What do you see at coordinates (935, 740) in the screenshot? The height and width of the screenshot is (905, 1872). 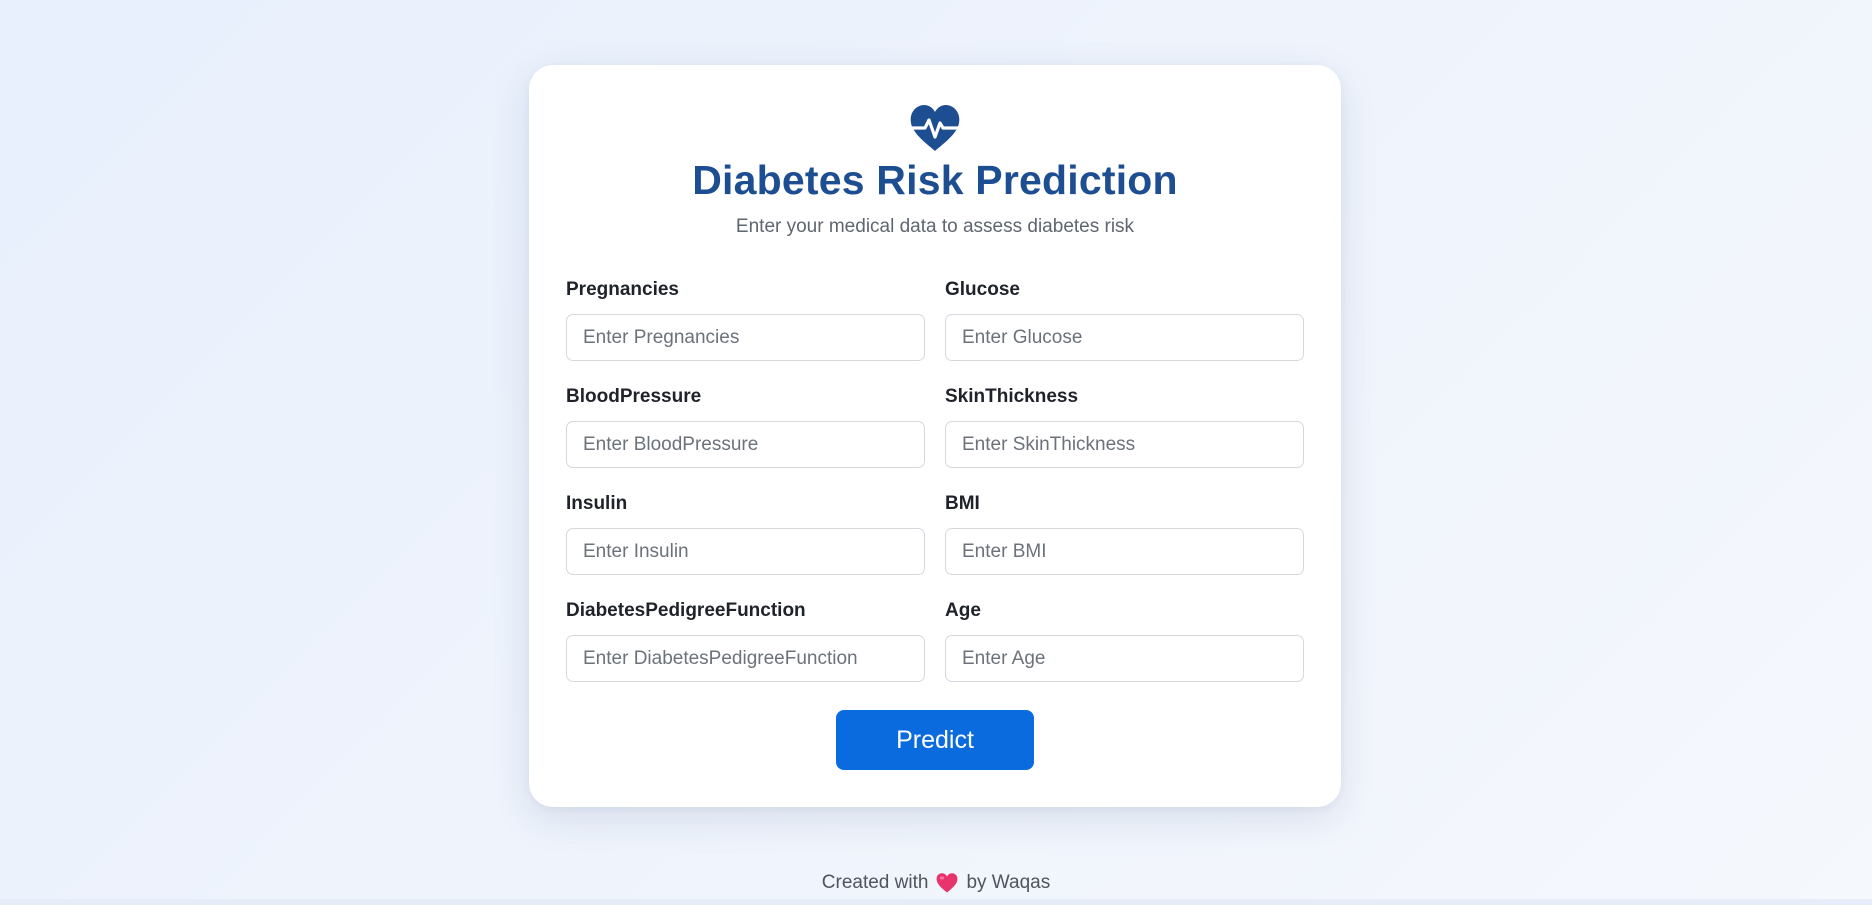 I see `predict-button: Predict` at bounding box center [935, 740].